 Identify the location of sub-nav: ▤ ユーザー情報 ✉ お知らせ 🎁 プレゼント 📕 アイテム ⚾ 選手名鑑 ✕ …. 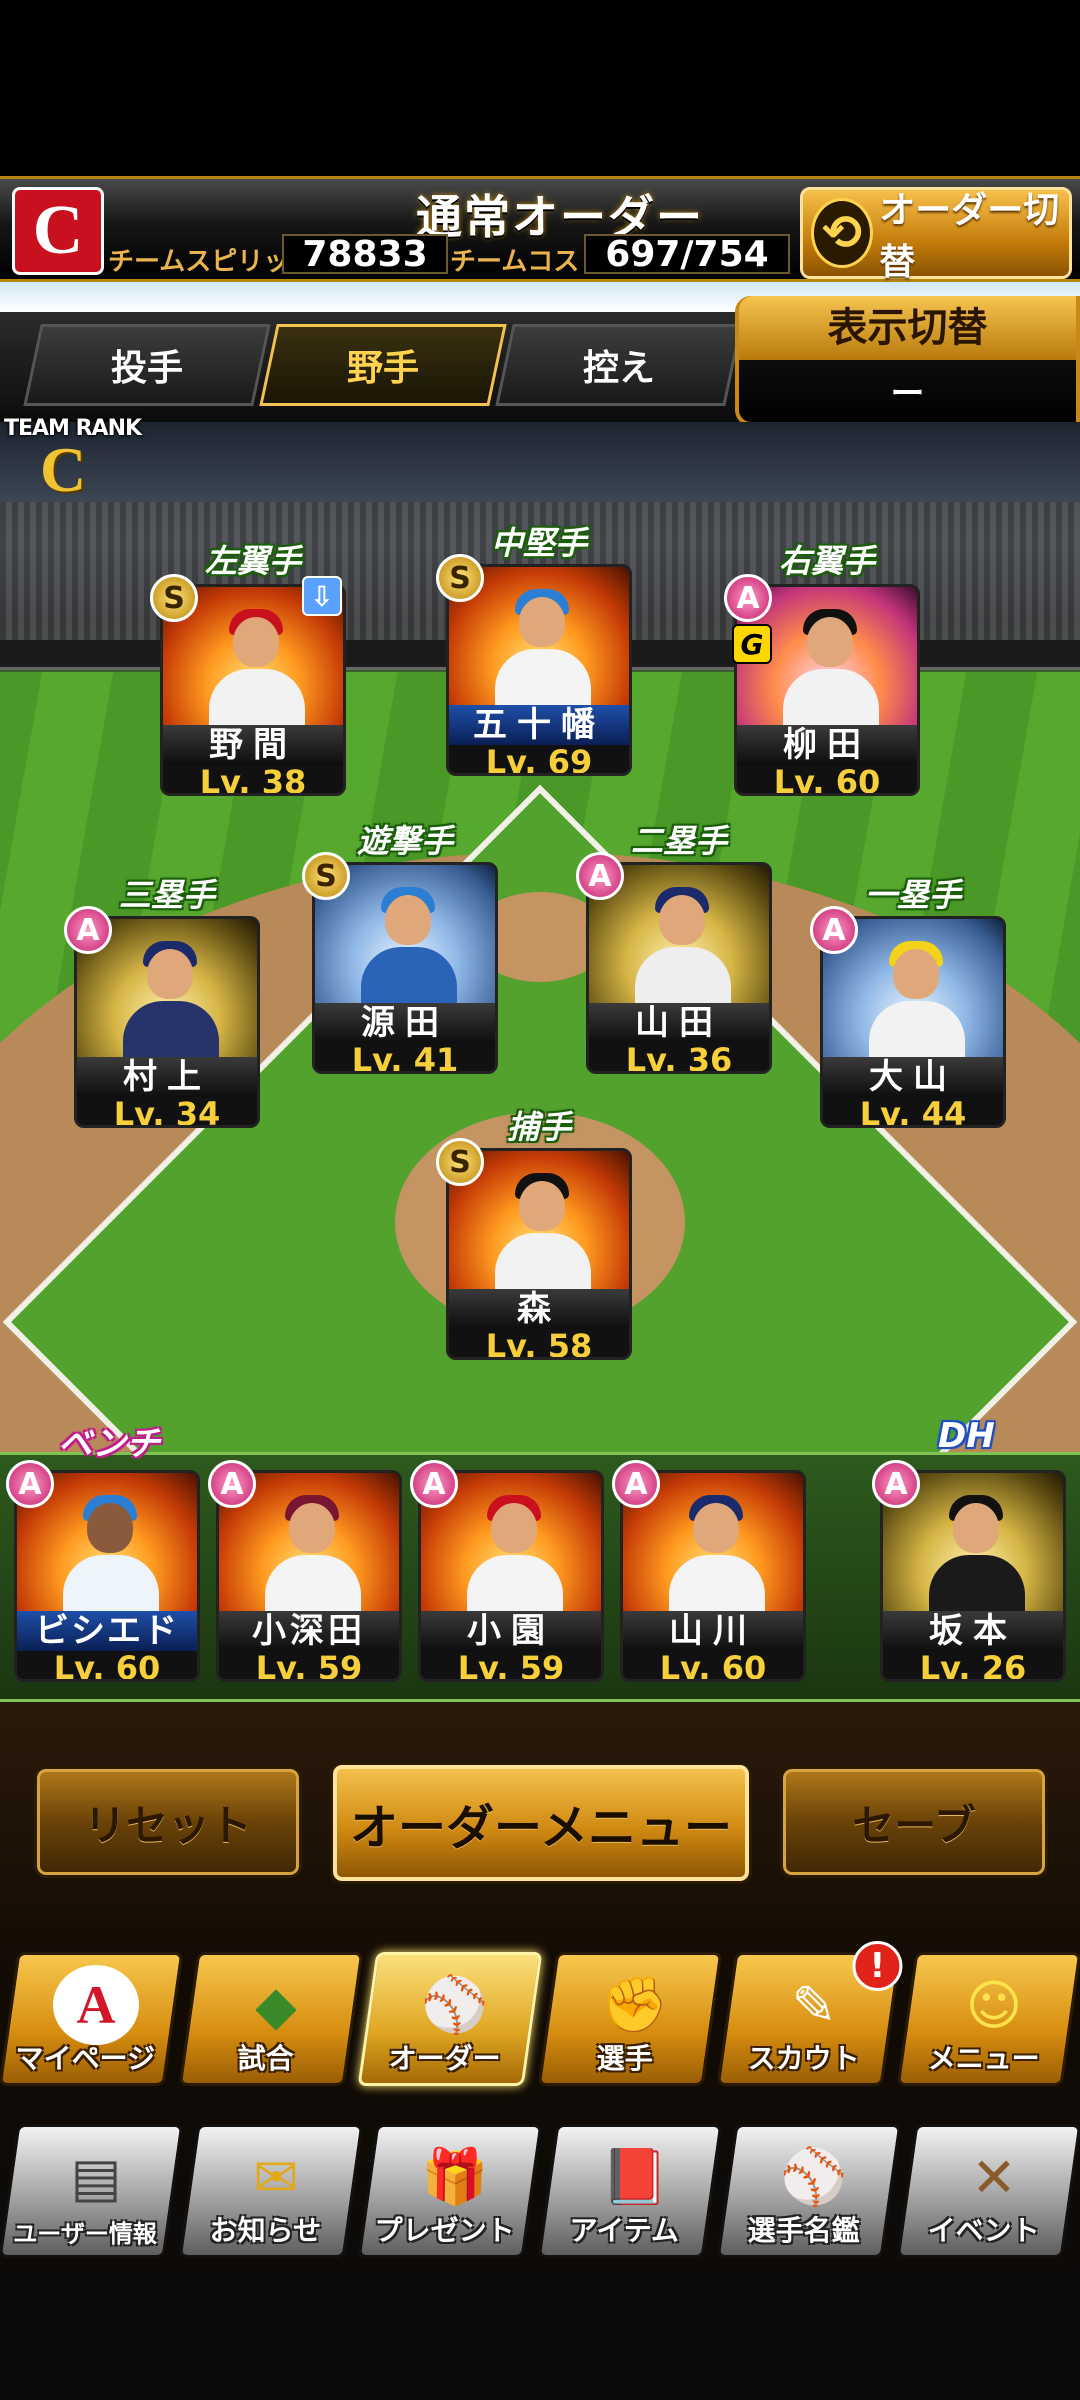
(540, 2191).